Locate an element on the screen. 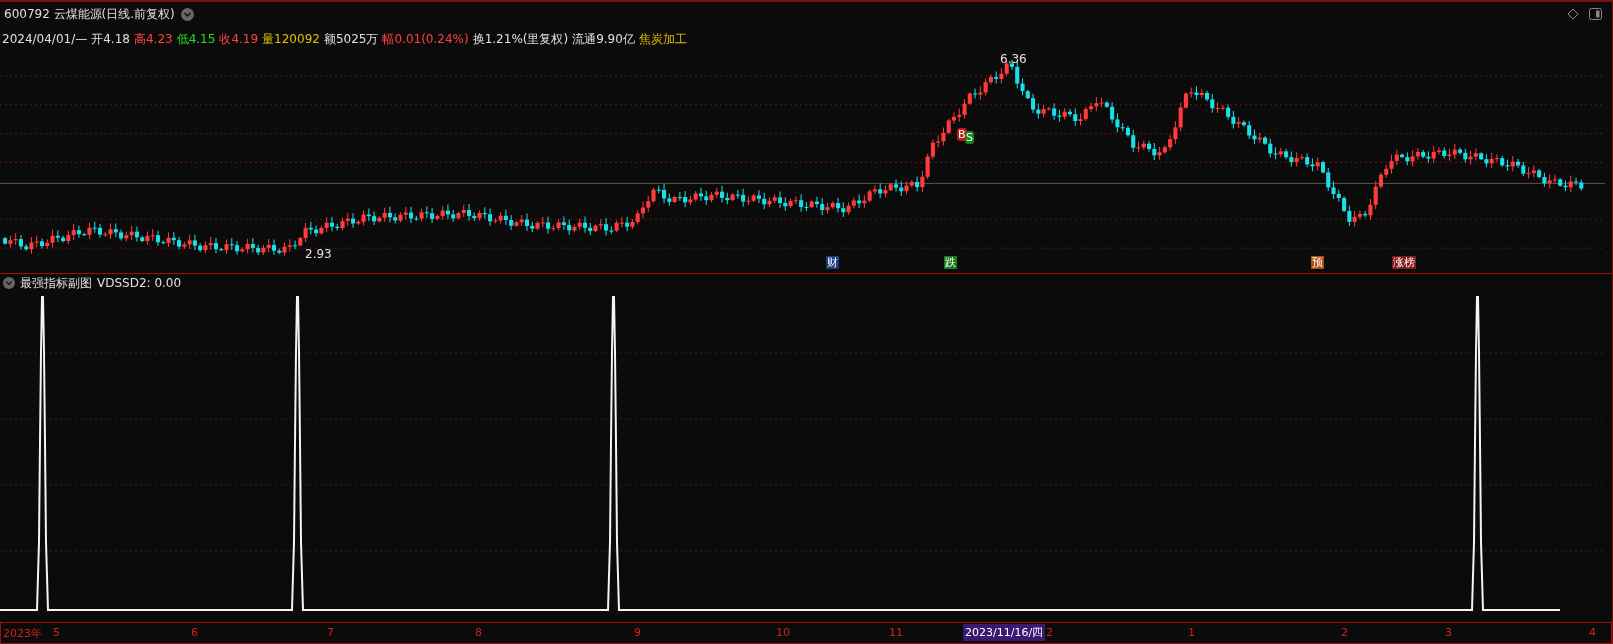 The width and height of the screenshot is (1613, 644). high-price-label: 6.36 is located at coordinates (1013, 59).